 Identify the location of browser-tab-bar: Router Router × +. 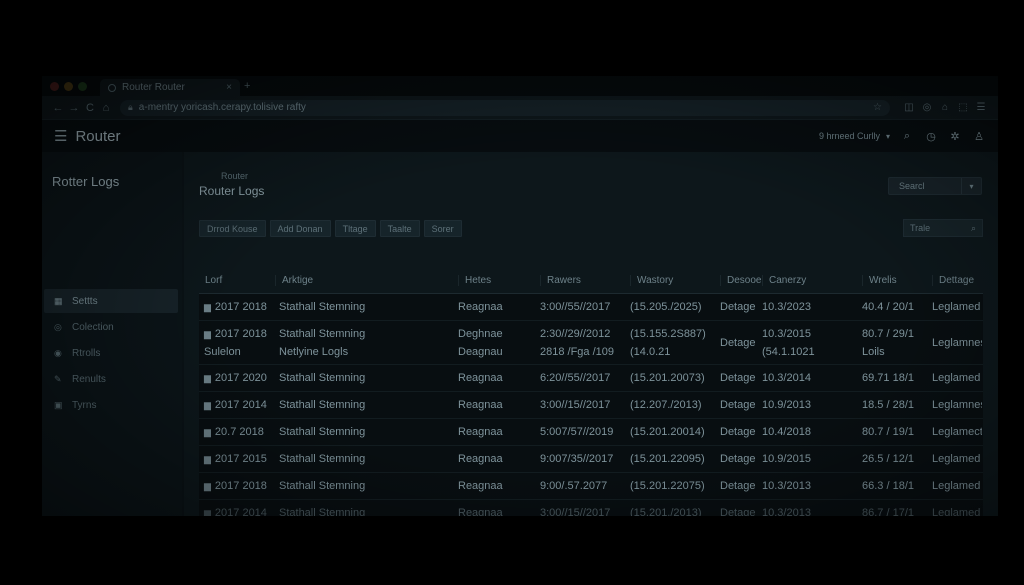
(520, 86).